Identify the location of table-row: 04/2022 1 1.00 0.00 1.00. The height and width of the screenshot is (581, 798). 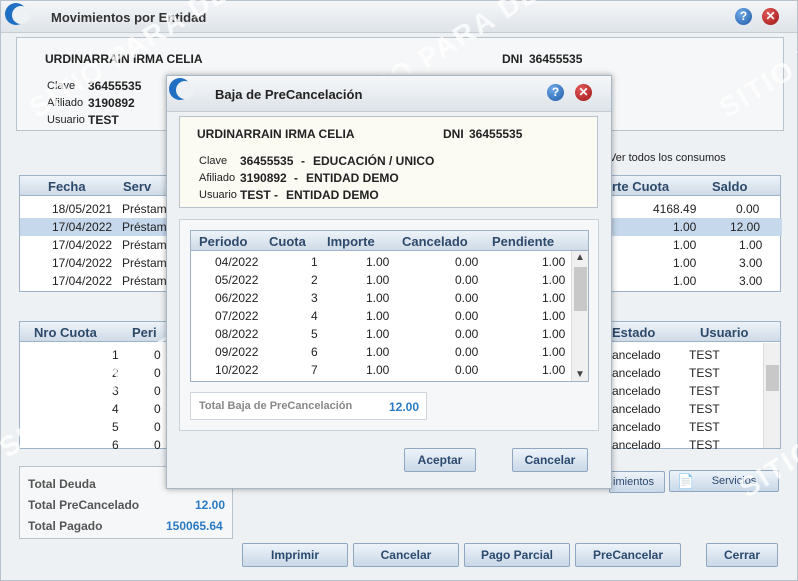
(380, 262).